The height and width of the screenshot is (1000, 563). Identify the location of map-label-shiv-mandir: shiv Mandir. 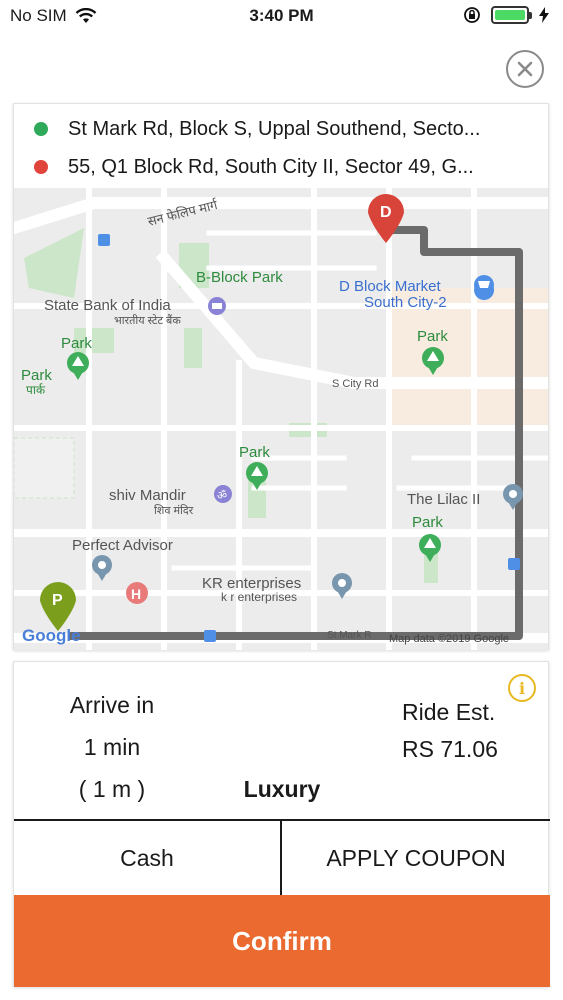
(147, 495).